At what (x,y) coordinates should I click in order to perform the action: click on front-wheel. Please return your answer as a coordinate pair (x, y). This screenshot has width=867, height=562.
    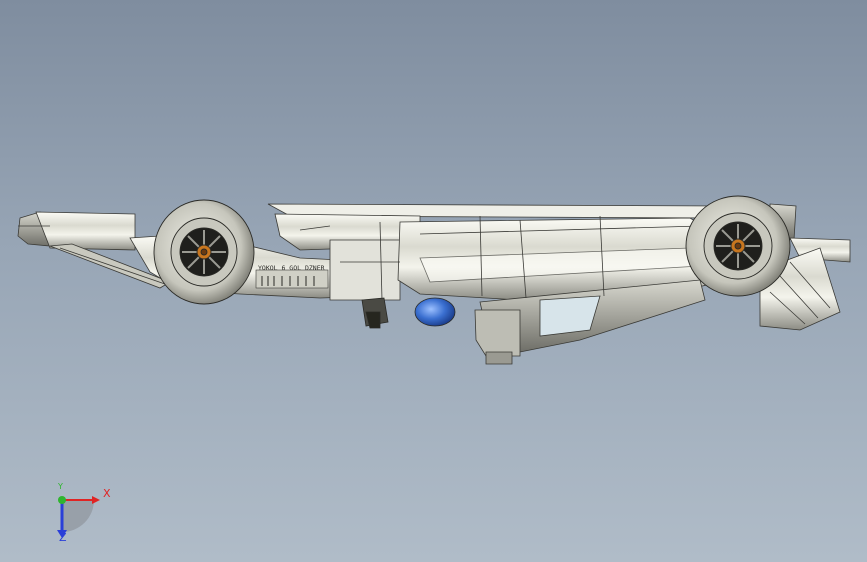
    Looking at the image, I should click on (204, 252).